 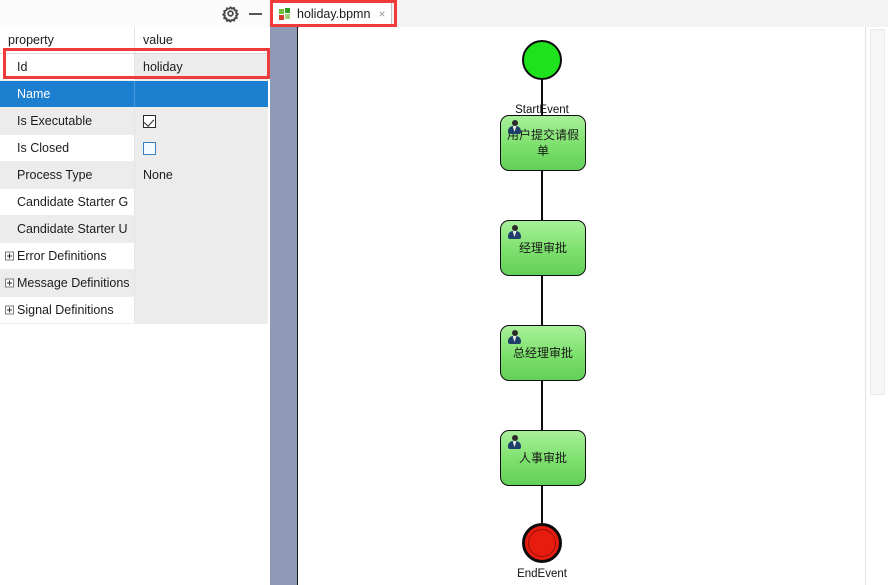 I want to click on task-label: 总经理审批, so click(x=542, y=353).